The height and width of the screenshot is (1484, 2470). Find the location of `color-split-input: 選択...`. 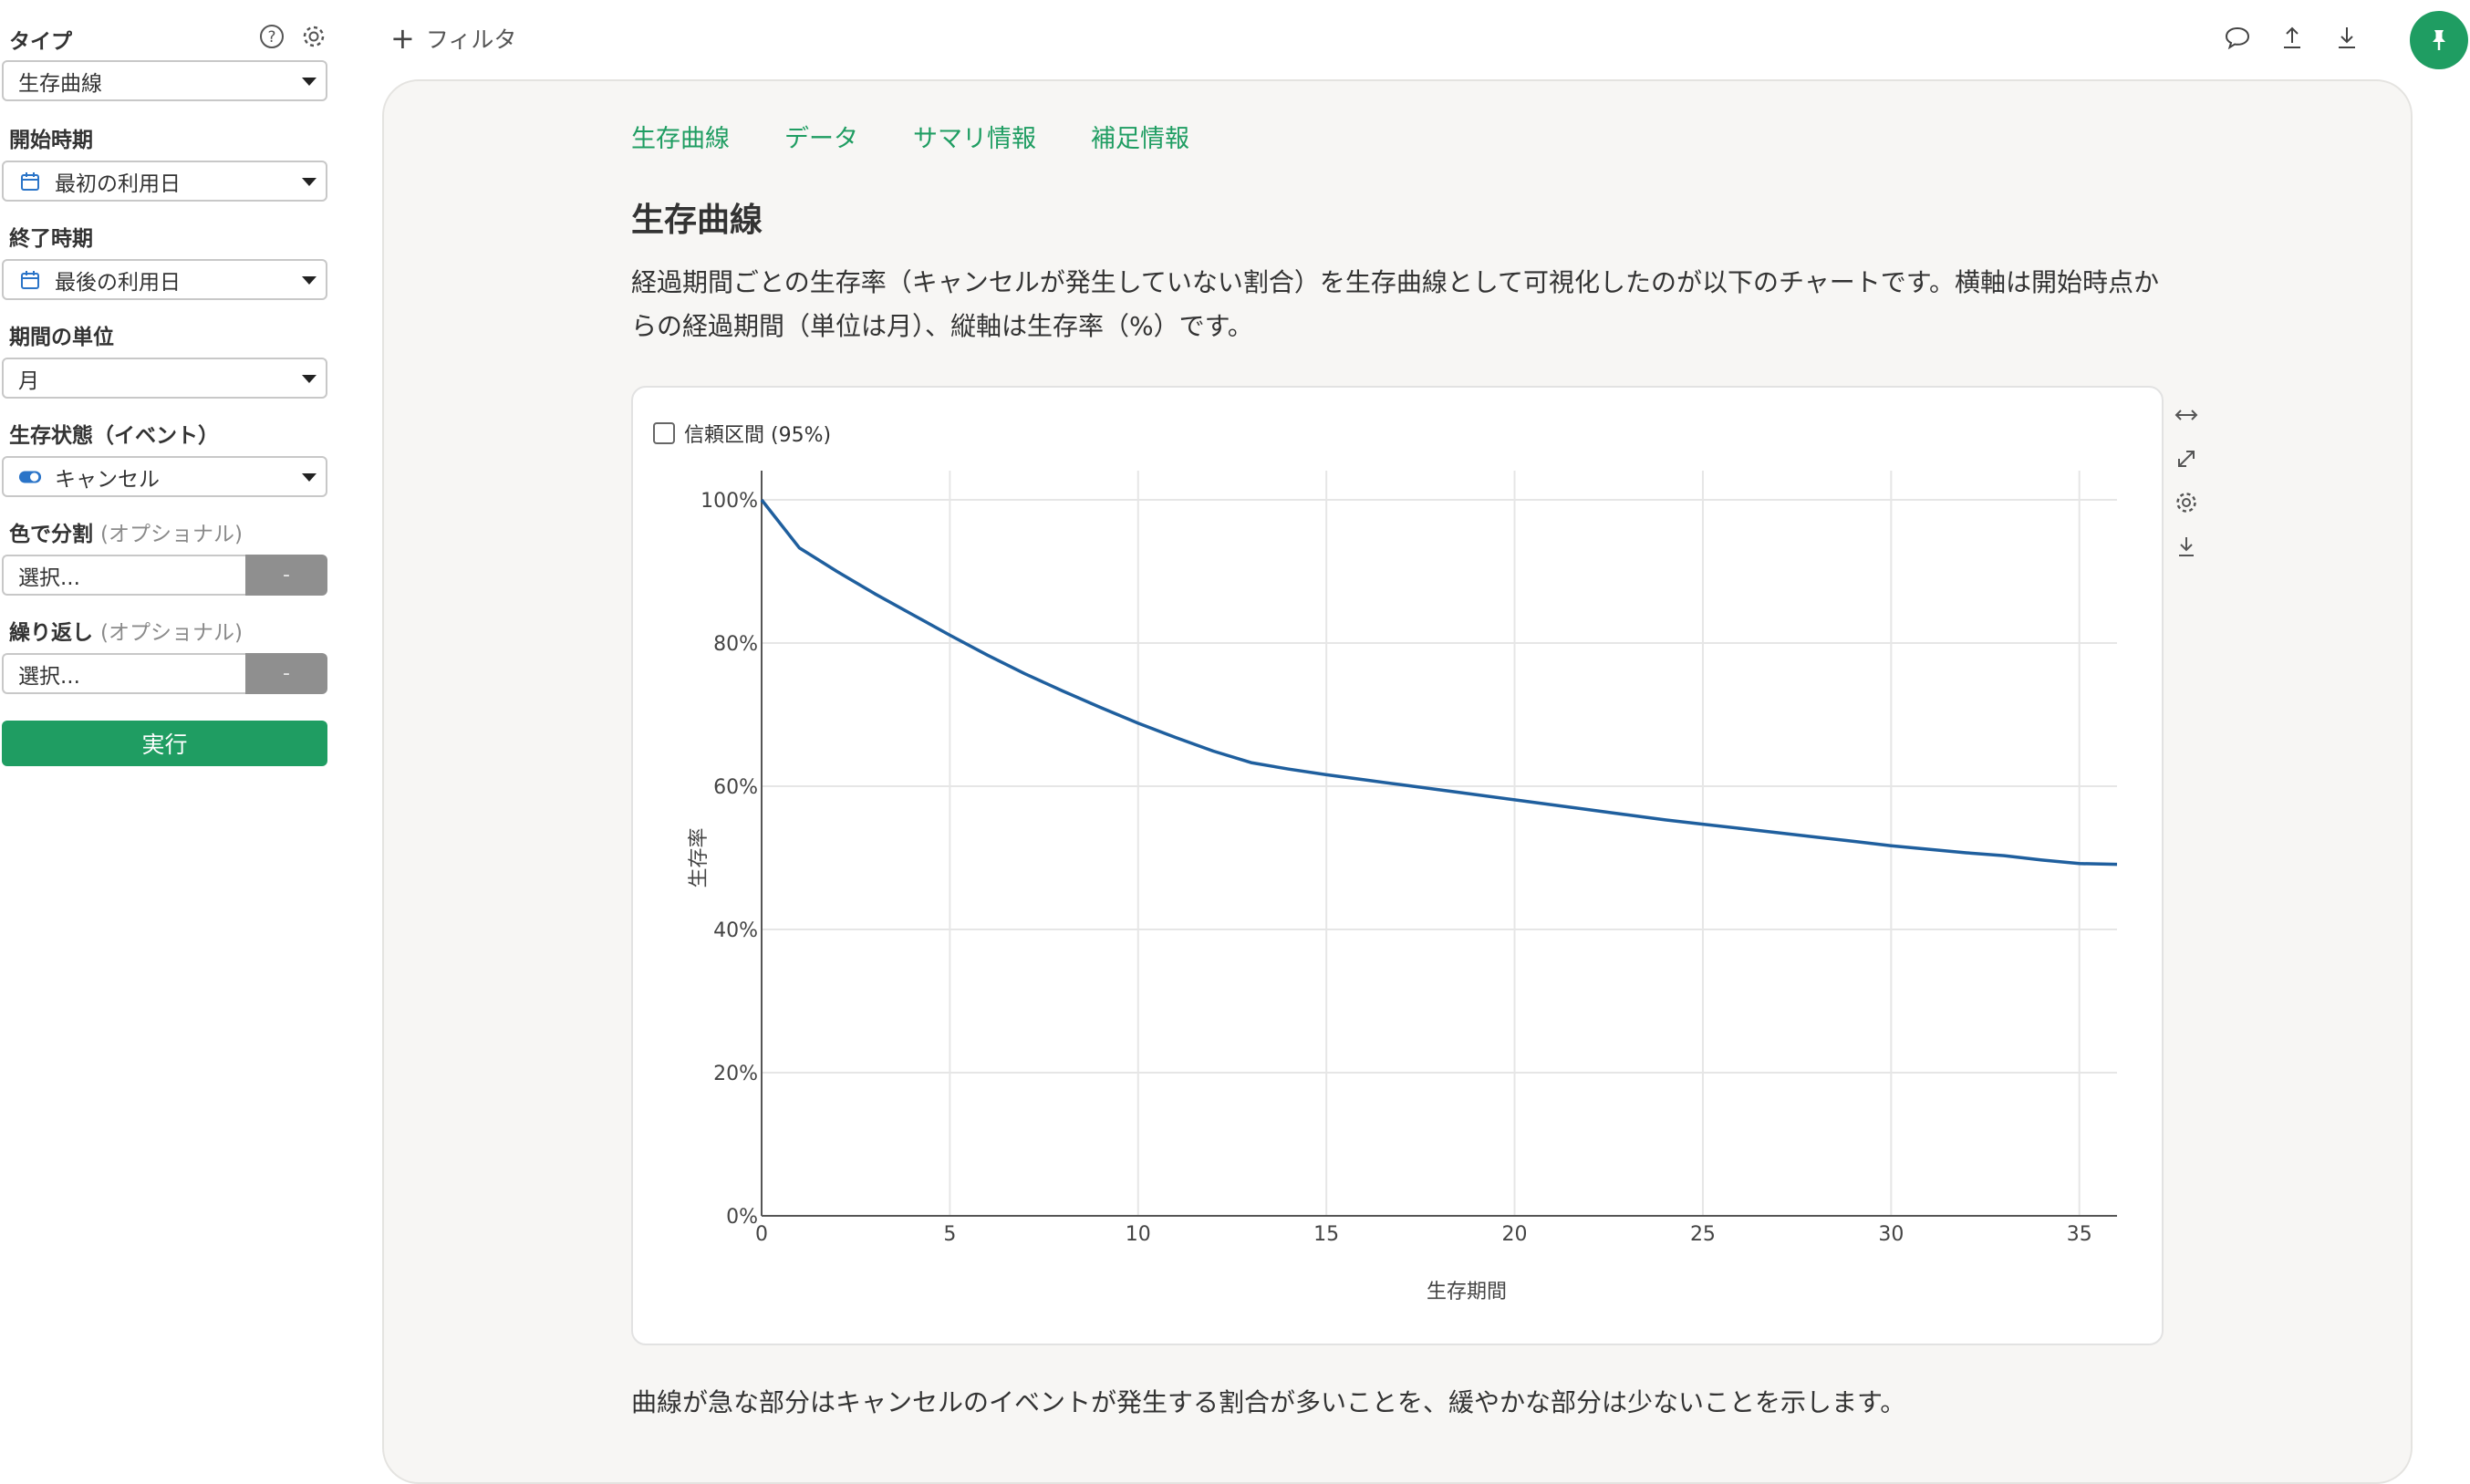

color-split-input: 選択... is located at coordinates (123, 576).